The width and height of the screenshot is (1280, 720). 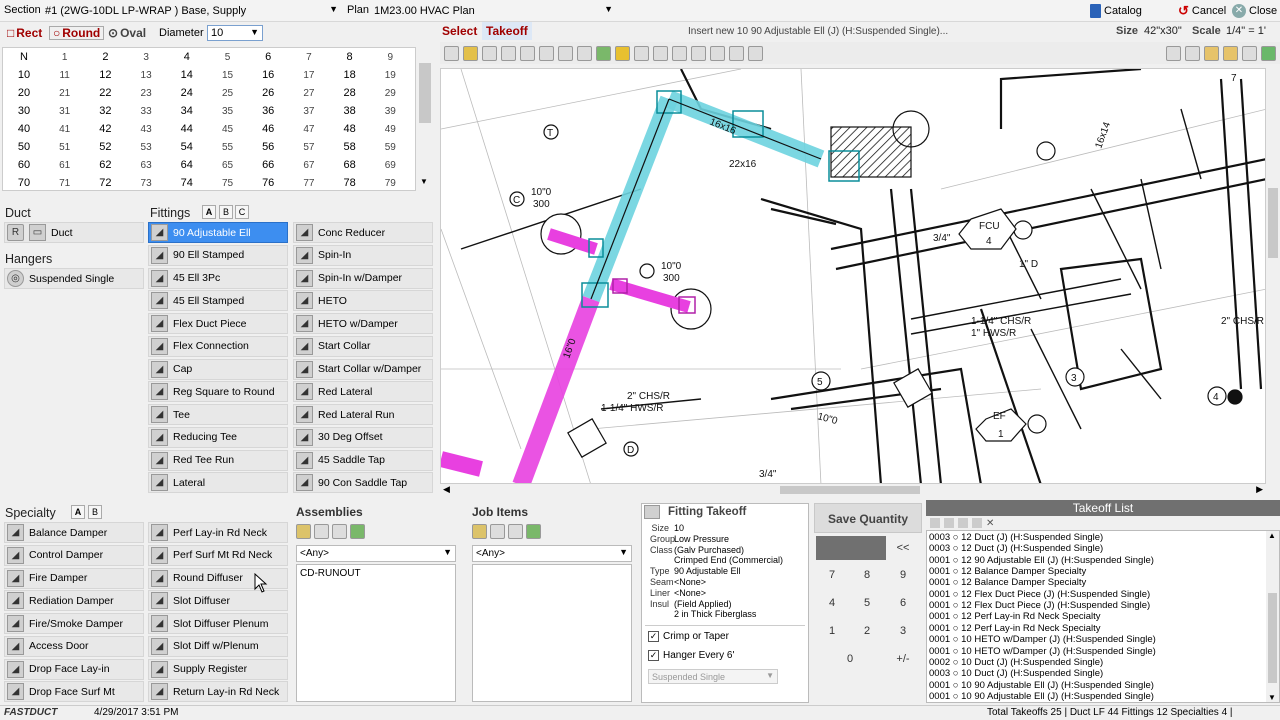 I want to click on list-item: ◢ 30 Deg Offset, so click(x=363, y=437).